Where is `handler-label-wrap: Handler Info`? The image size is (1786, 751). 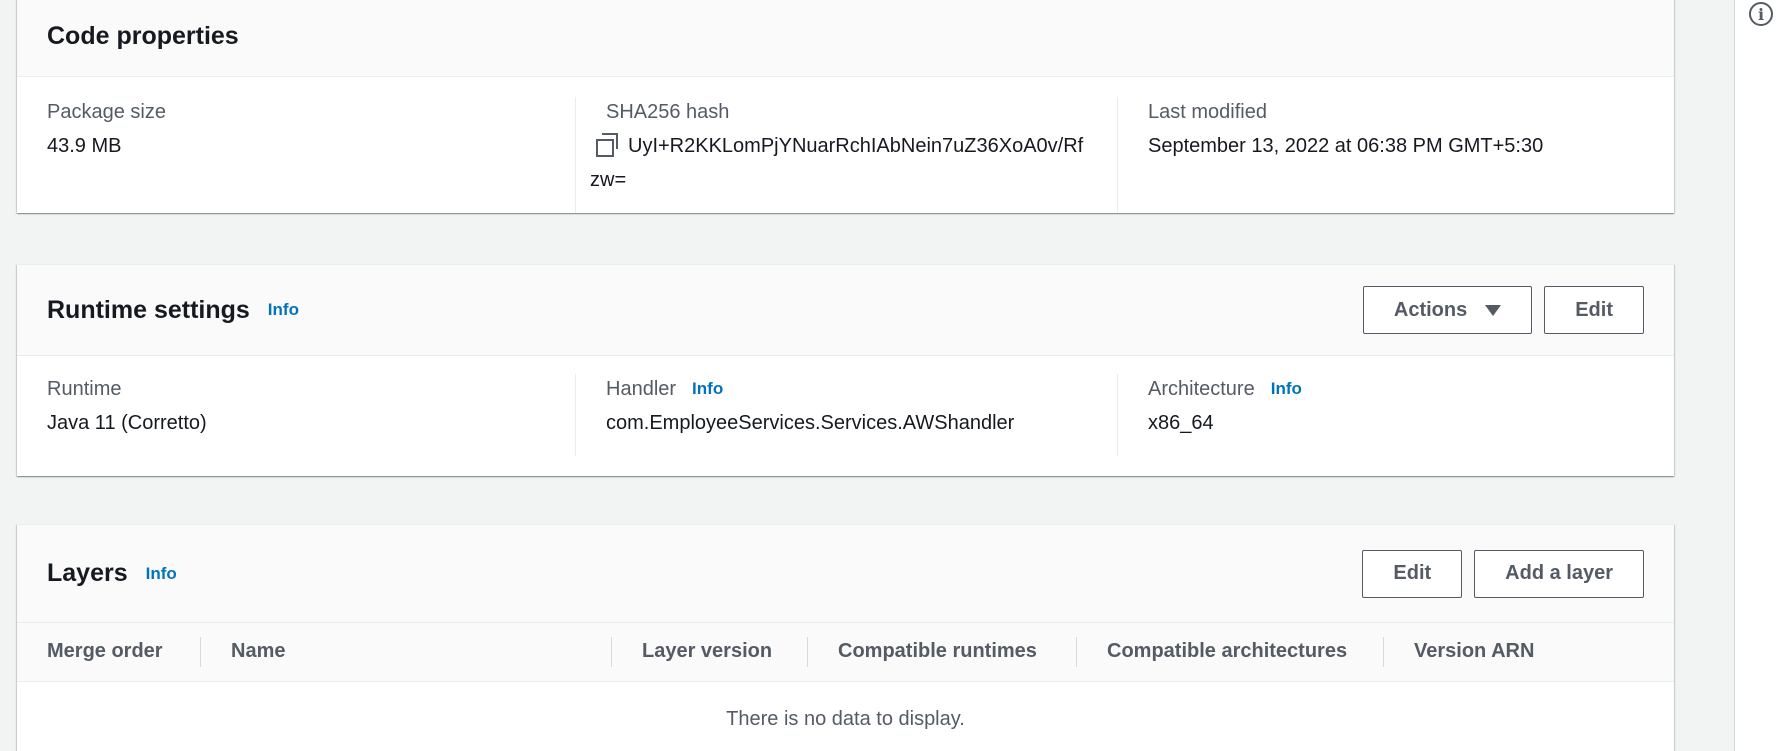
handler-label-wrap: Handler Info is located at coordinates (846, 389).